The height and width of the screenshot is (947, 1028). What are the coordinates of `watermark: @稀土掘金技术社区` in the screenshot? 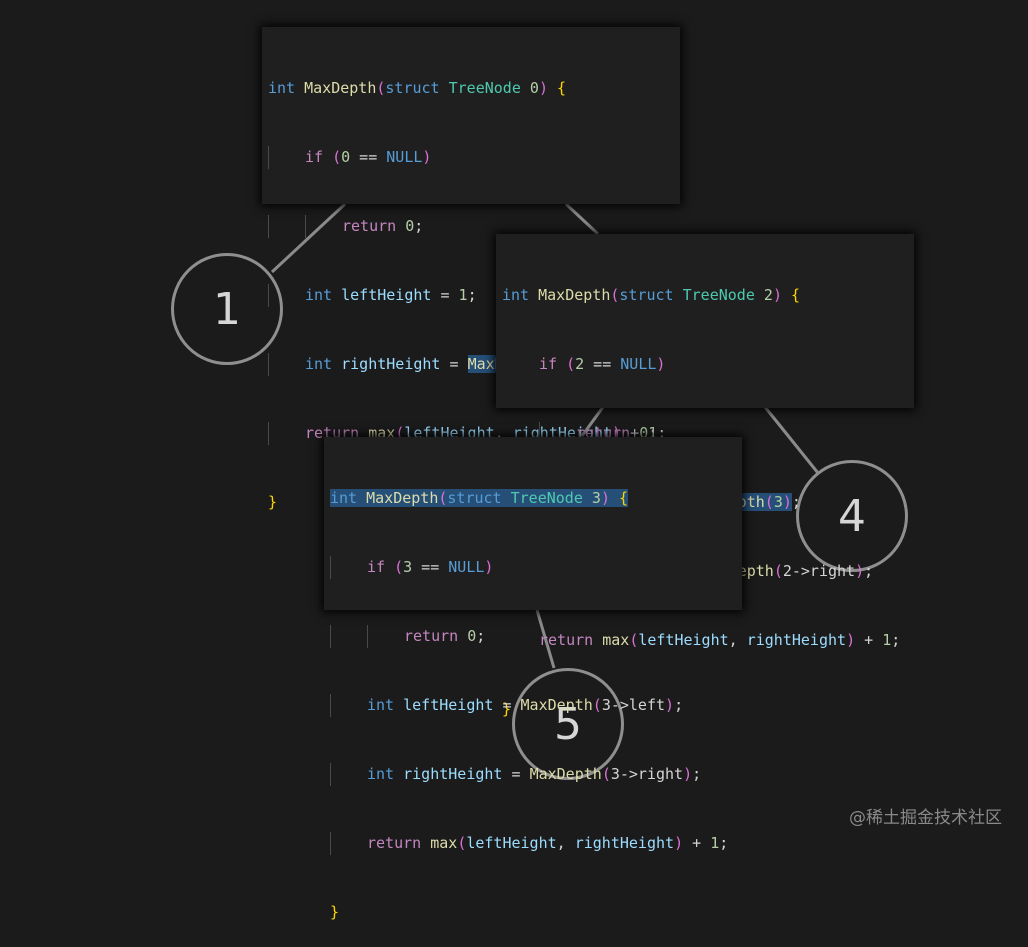 It's located at (925, 818).